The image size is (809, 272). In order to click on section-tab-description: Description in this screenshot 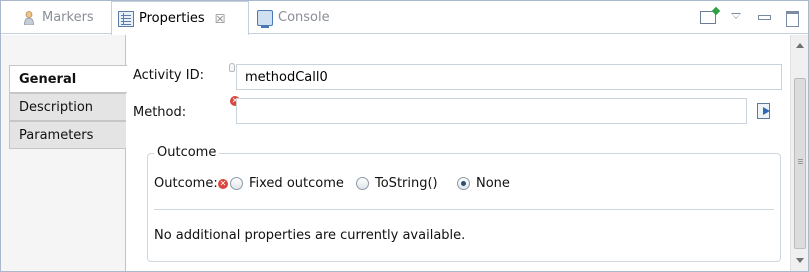, I will do `click(67, 107)`.